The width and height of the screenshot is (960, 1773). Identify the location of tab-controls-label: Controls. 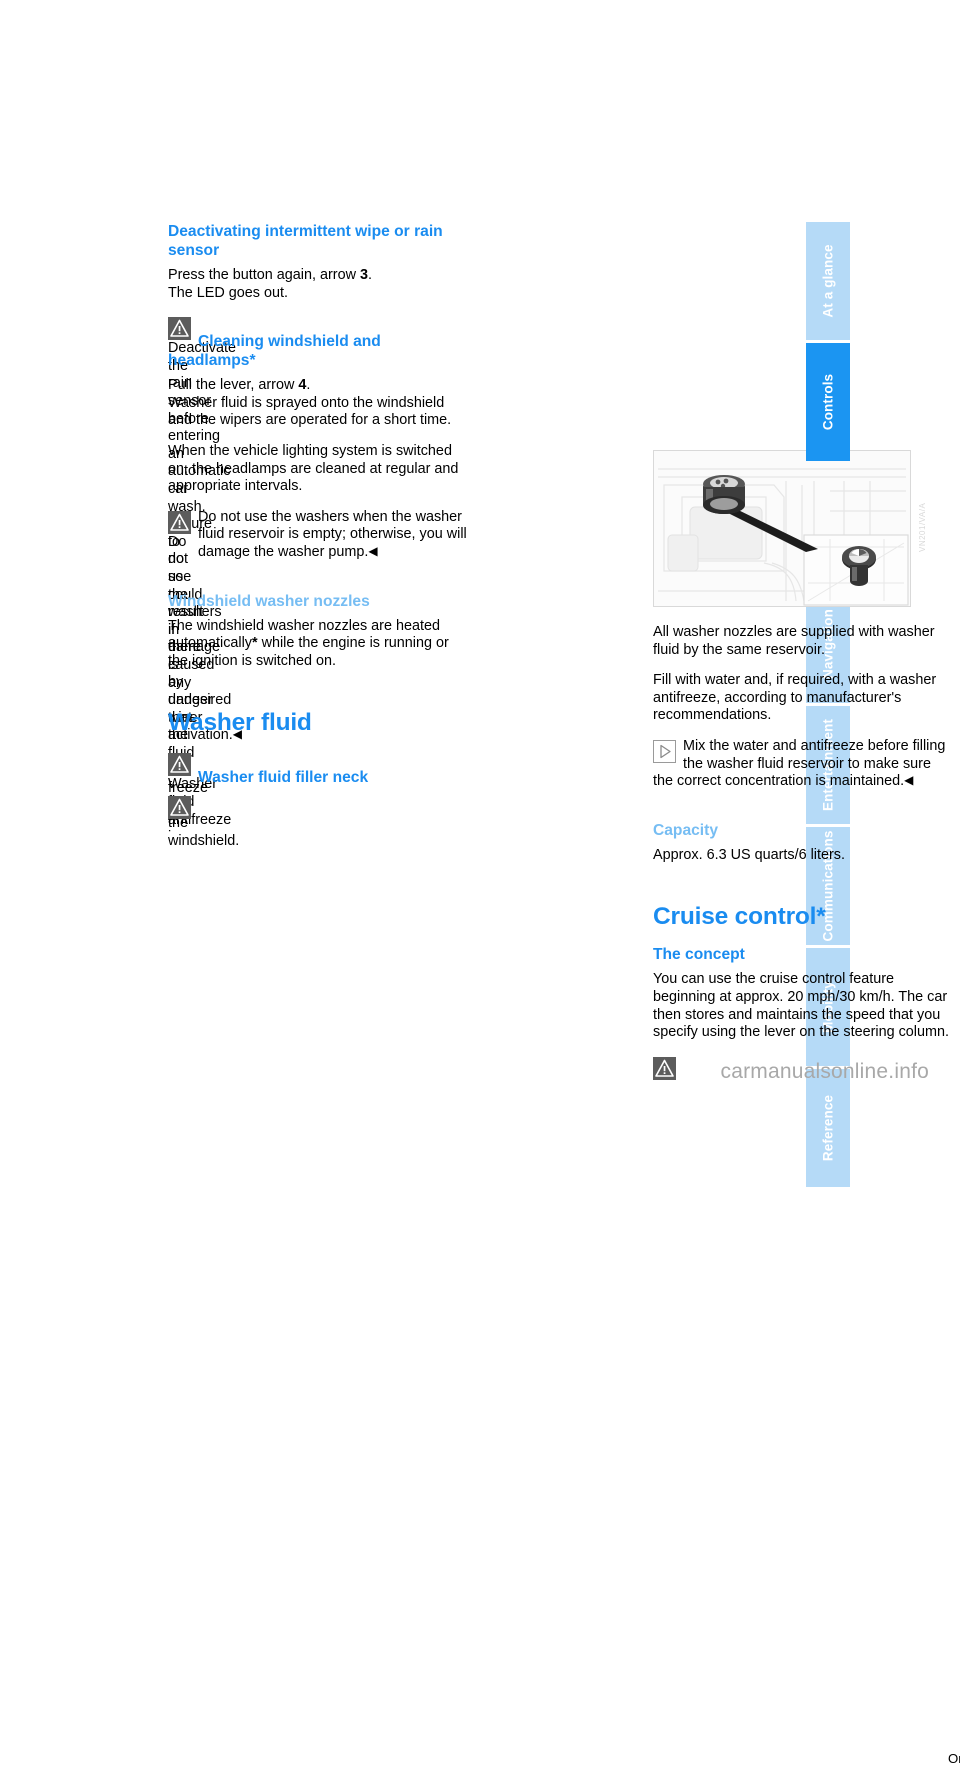
(828, 402).